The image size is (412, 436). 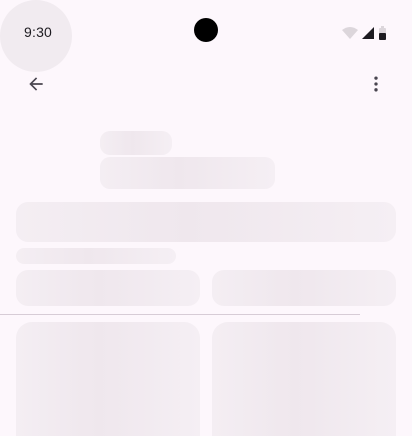 I want to click on more-vert-icon, so click(x=376, y=84).